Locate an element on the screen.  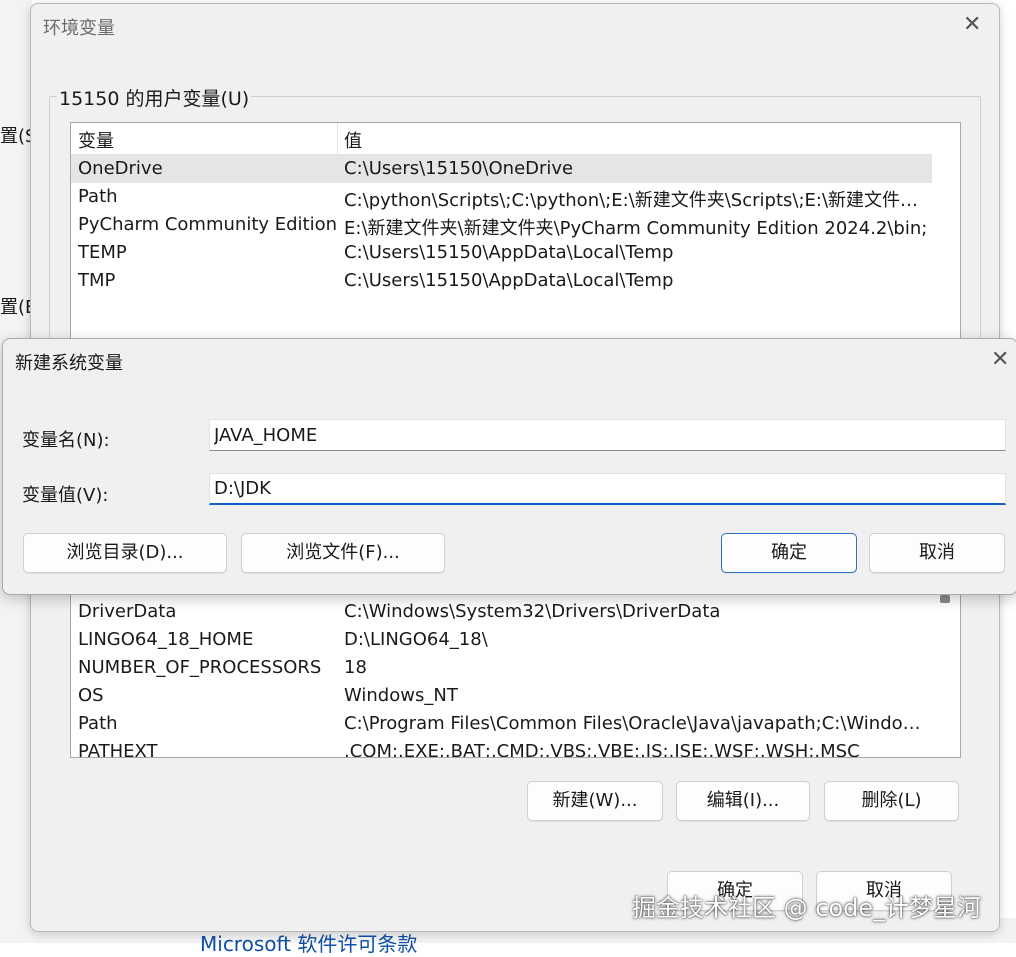
table-row: OS Windows_NT is located at coordinates (501, 696).